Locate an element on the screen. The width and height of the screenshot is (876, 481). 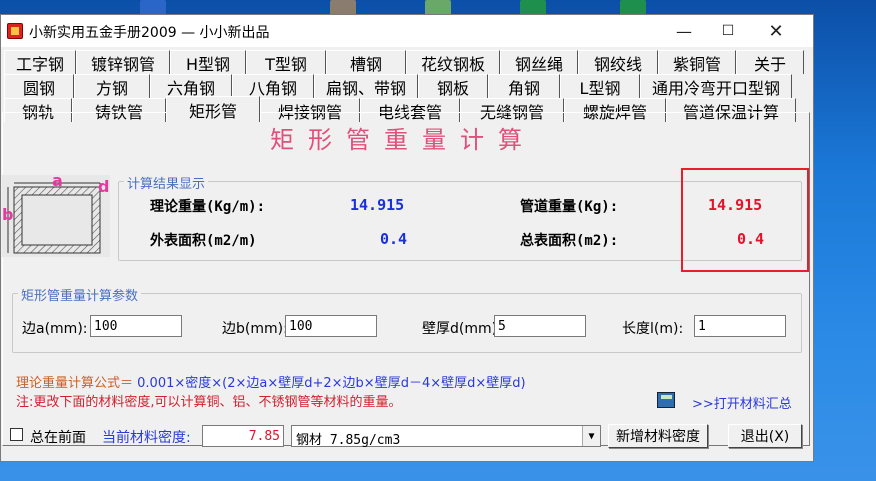
tab-t-beam: T型钢 is located at coordinates (286, 62).